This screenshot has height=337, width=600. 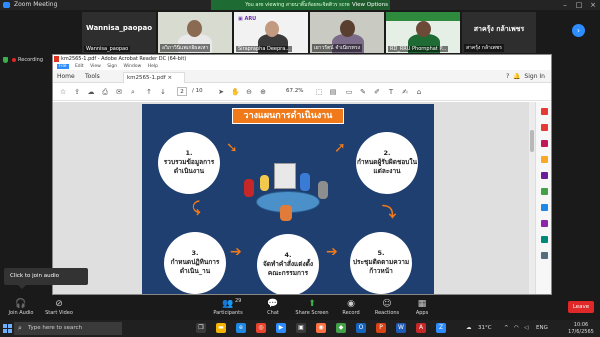 I want to click on tab-tools: Tools, so click(x=92, y=76).